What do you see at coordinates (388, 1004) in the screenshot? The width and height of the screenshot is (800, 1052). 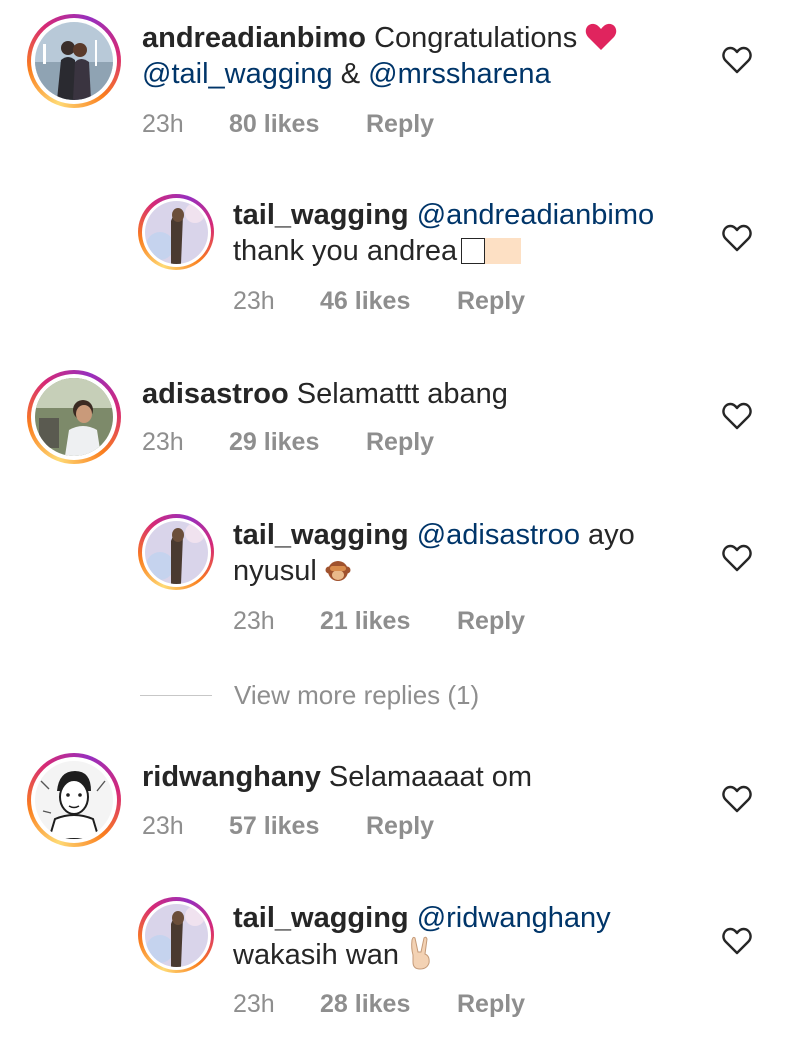 I see `likes-count: 28 likes` at bounding box center [388, 1004].